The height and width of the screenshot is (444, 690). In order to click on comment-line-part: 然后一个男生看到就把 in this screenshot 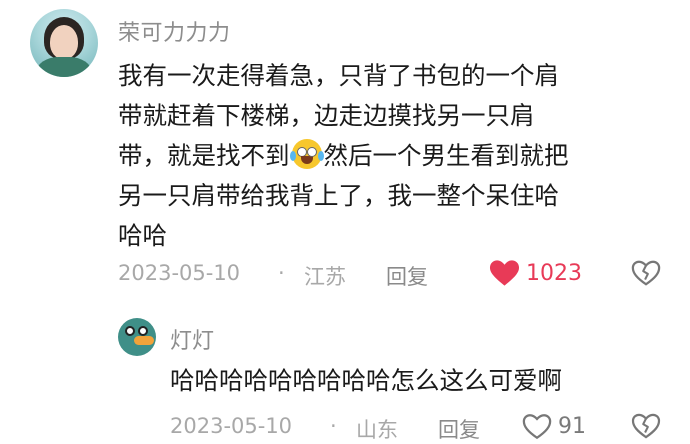, I will do `click(446, 155)`.